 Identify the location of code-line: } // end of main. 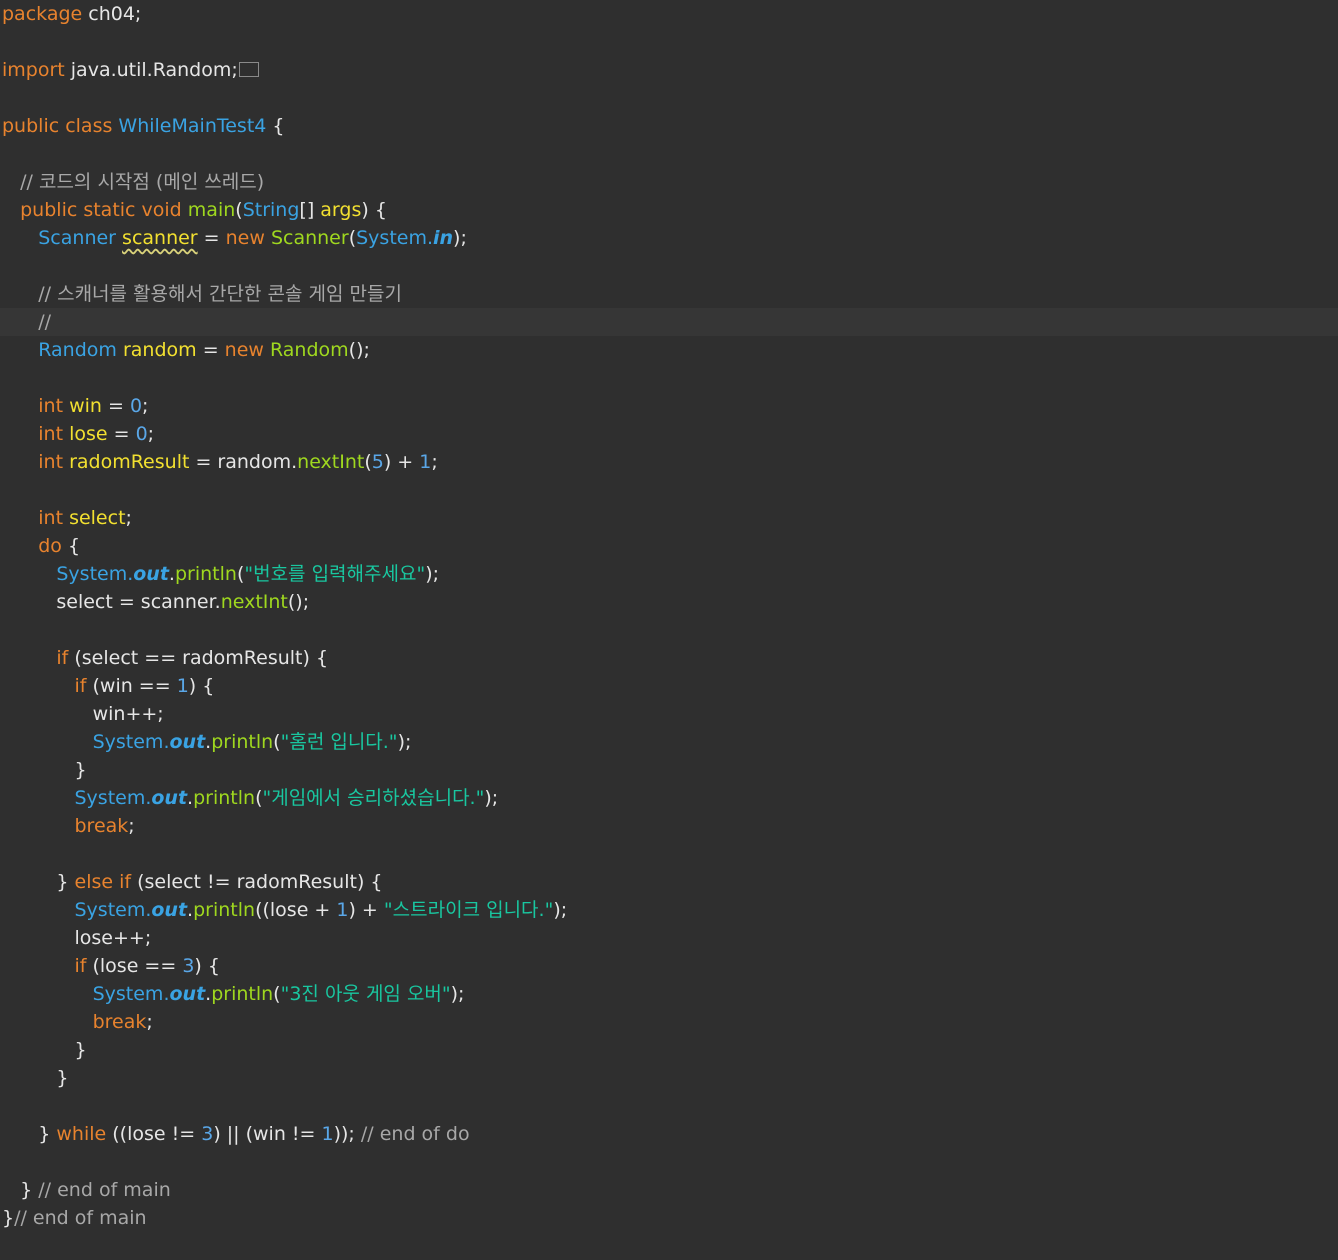
(669, 1190).